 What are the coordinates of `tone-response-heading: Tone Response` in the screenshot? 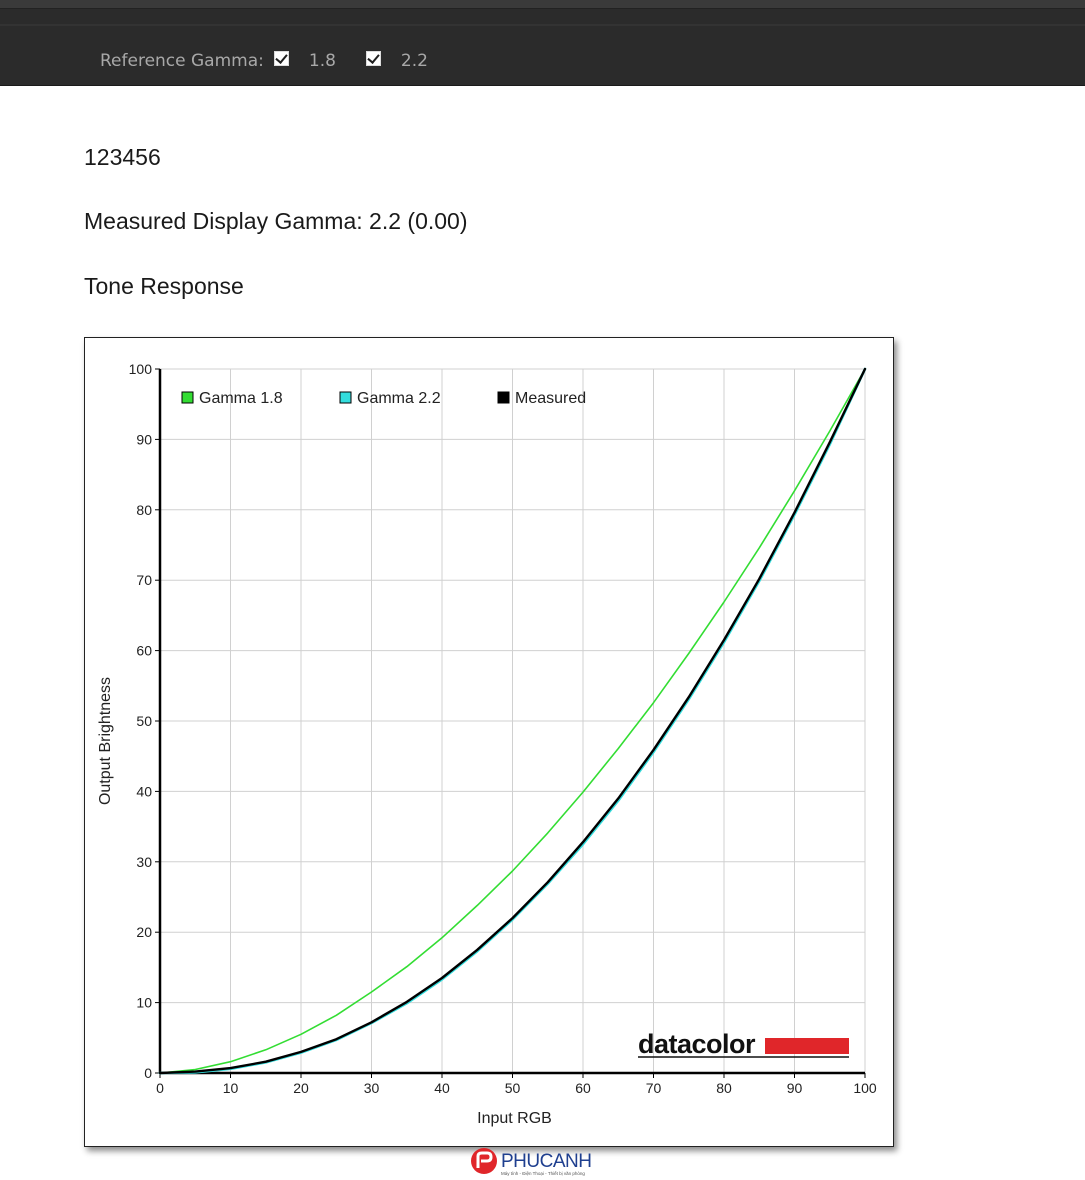 It's located at (164, 286).